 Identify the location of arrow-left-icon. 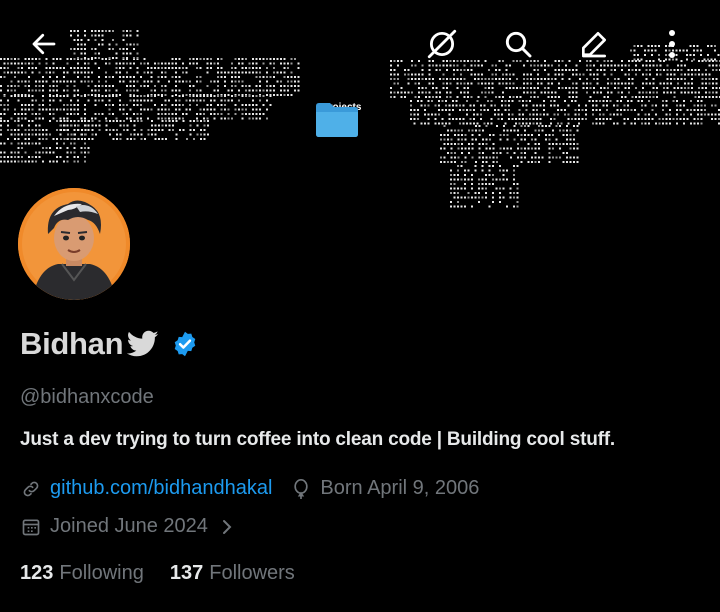
(44, 44).